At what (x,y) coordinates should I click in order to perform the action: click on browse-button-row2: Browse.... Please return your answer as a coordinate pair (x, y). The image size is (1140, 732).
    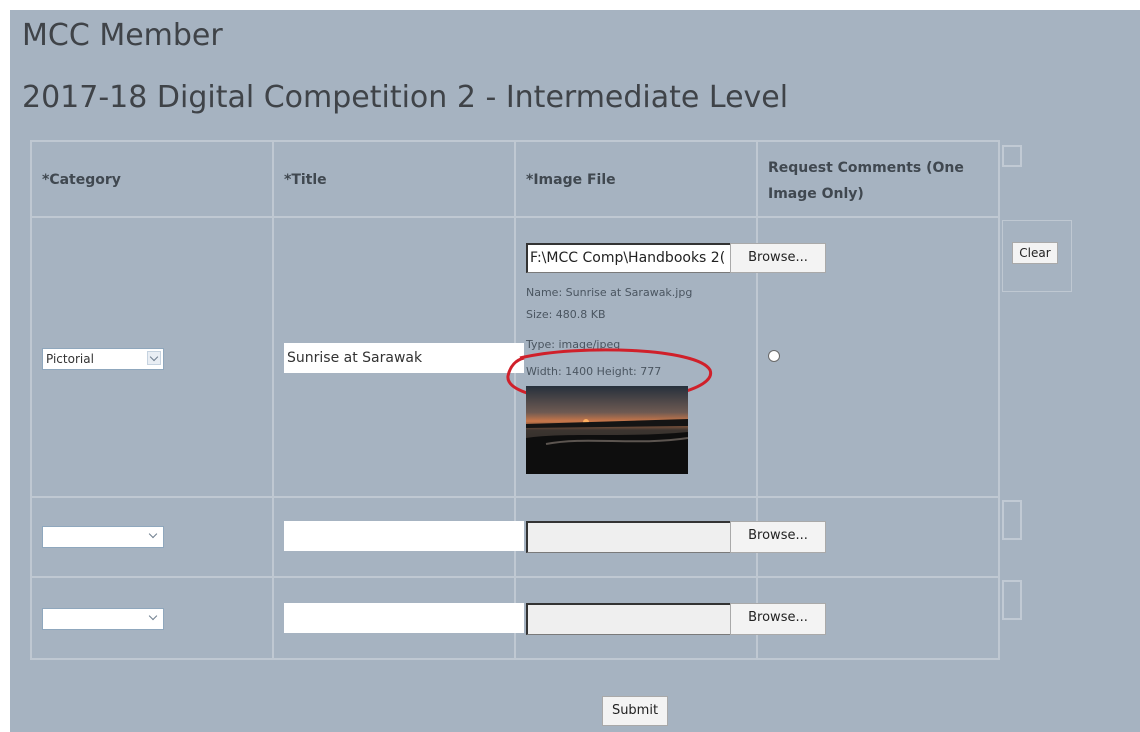
    Looking at the image, I should click on (778, 537).